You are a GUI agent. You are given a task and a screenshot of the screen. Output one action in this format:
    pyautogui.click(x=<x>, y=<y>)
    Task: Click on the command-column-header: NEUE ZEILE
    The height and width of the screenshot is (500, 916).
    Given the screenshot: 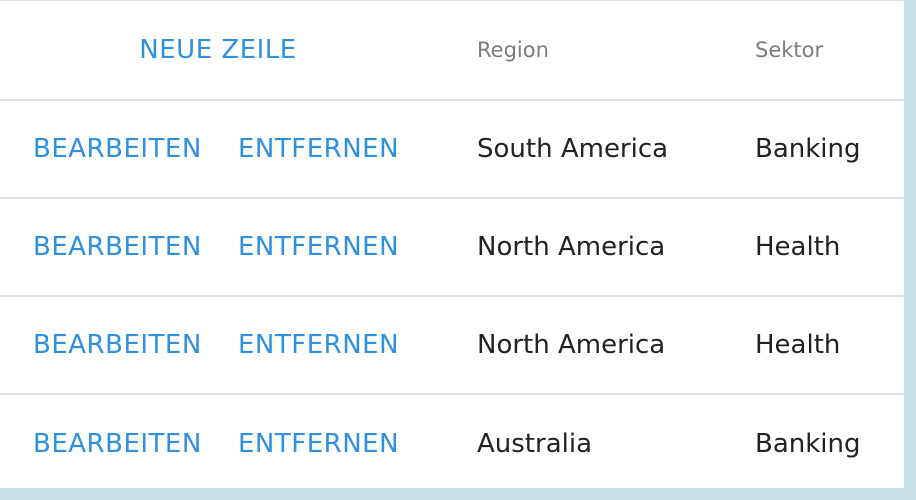 What is the action you would take?
    pyautogui.click(x=218, y=50)
    